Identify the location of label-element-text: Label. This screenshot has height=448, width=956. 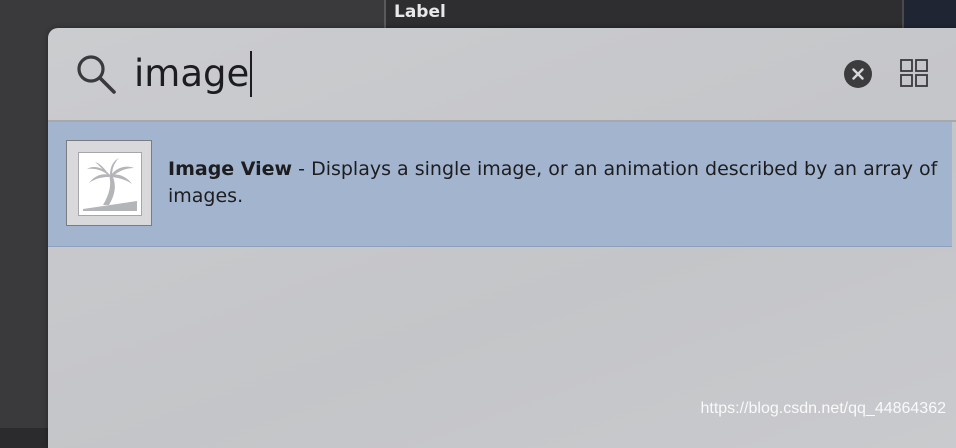
(420, 12).